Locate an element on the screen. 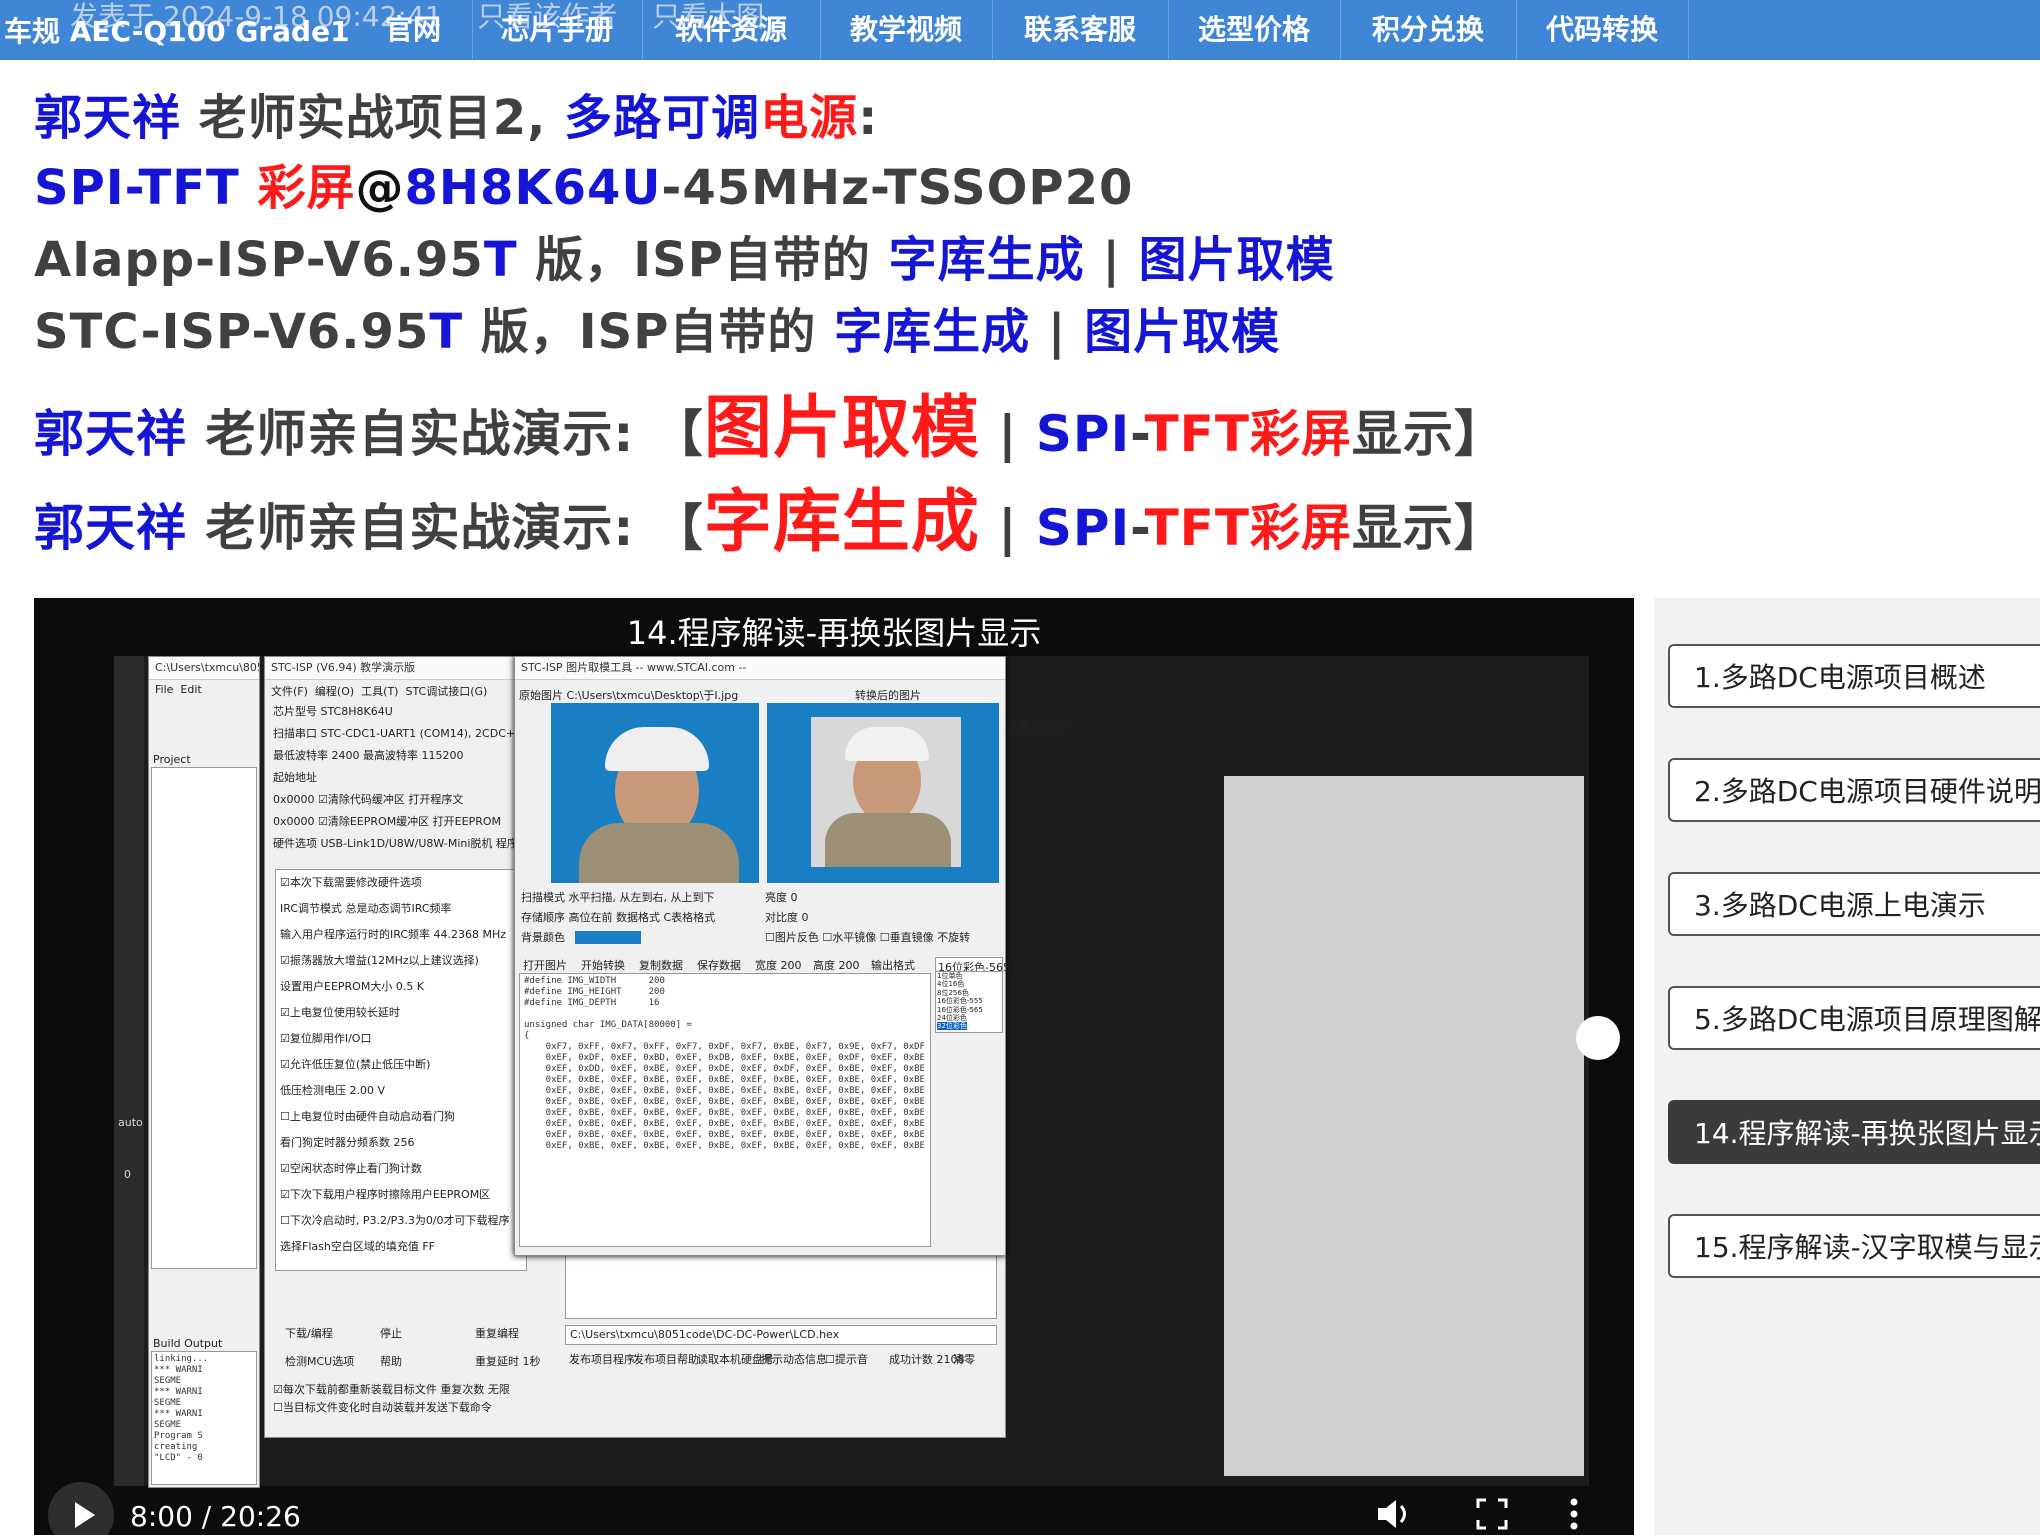  isp-button: 重复延时 1秒 is located at coordinates (508, 1361).